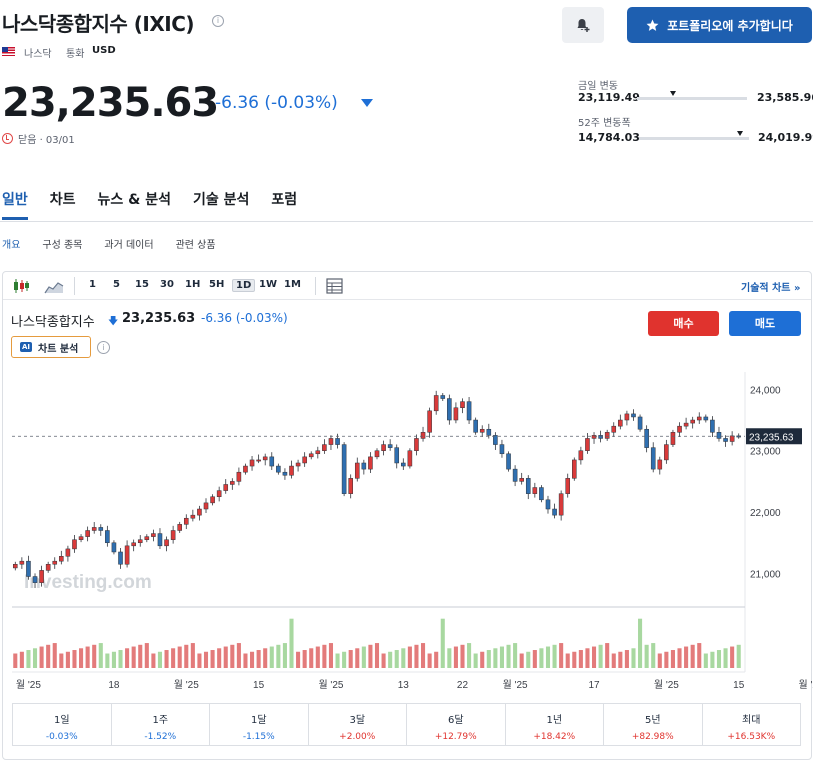 This screenshot has height=760, width=813. What do you see at coordinates (554, 720) in the screenshot?
I see `performance-period: 1년` at bounding box center [554, 720].